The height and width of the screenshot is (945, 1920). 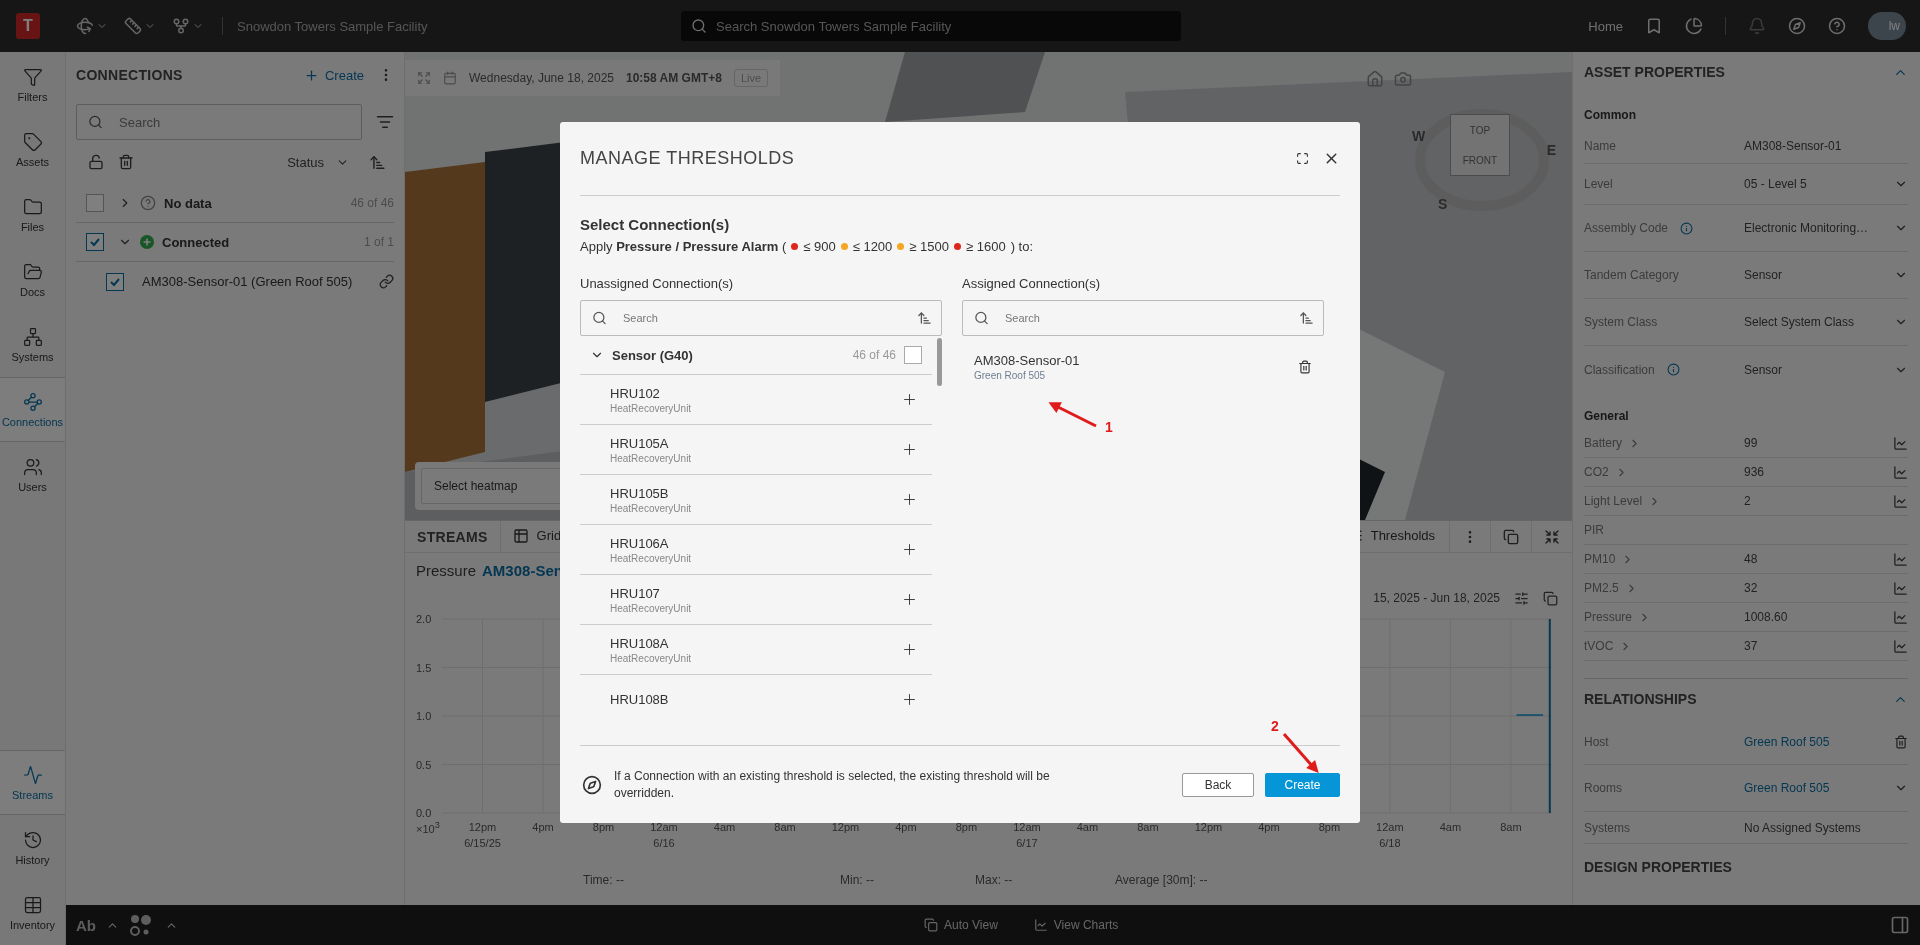 I want to click on property-label: Assembly Code, so click(x=1626, y=228).